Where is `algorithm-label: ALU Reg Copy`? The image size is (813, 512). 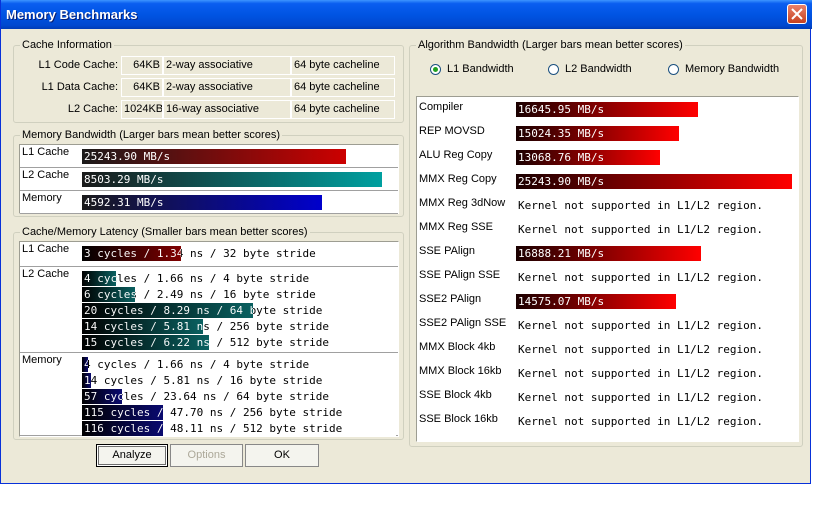 algorithm-label: ALU Reg Copy is located at coordinates (456, 155).